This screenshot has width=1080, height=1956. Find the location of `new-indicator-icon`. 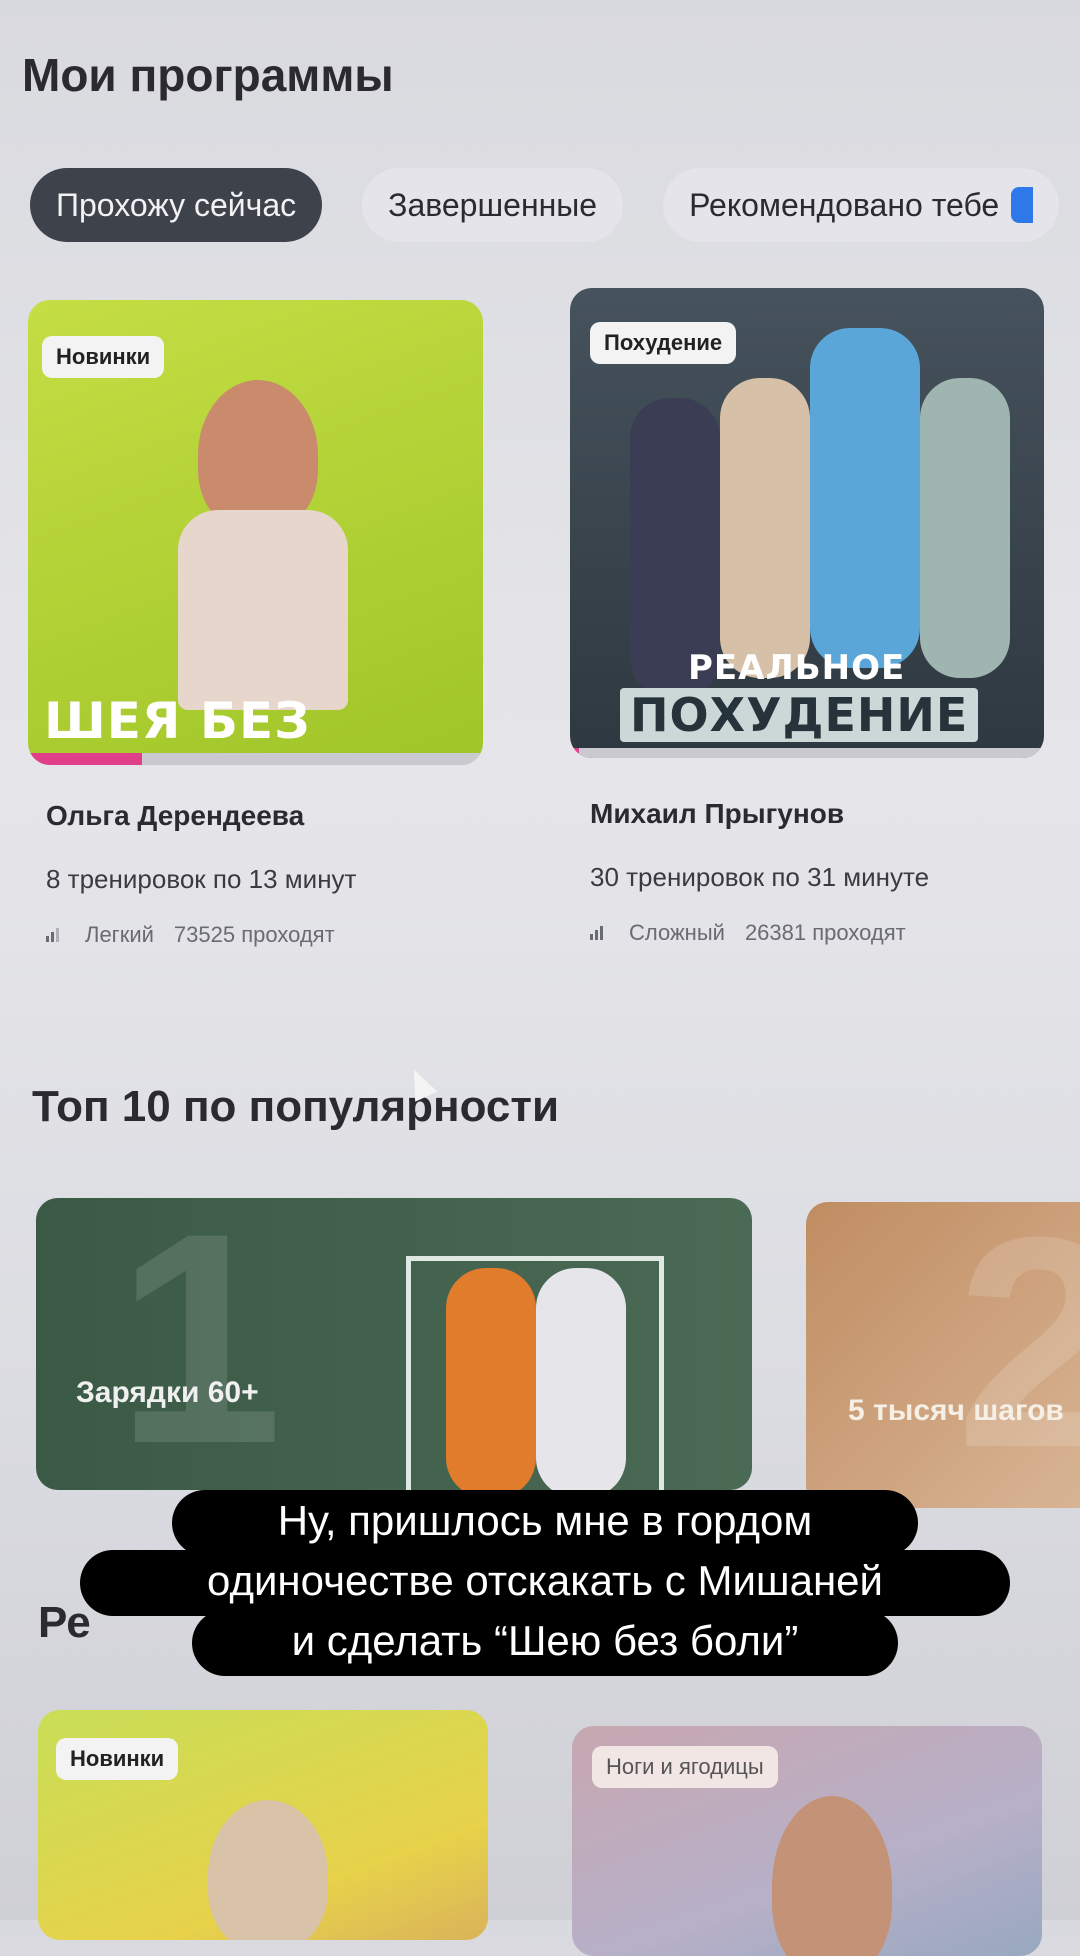

new-indicator-icon is located at coordinates (1022, 205).